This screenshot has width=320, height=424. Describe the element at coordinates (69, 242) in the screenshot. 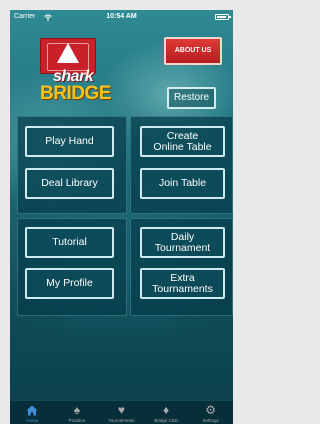

I see `tutorial-button: Tutorial` at that location.